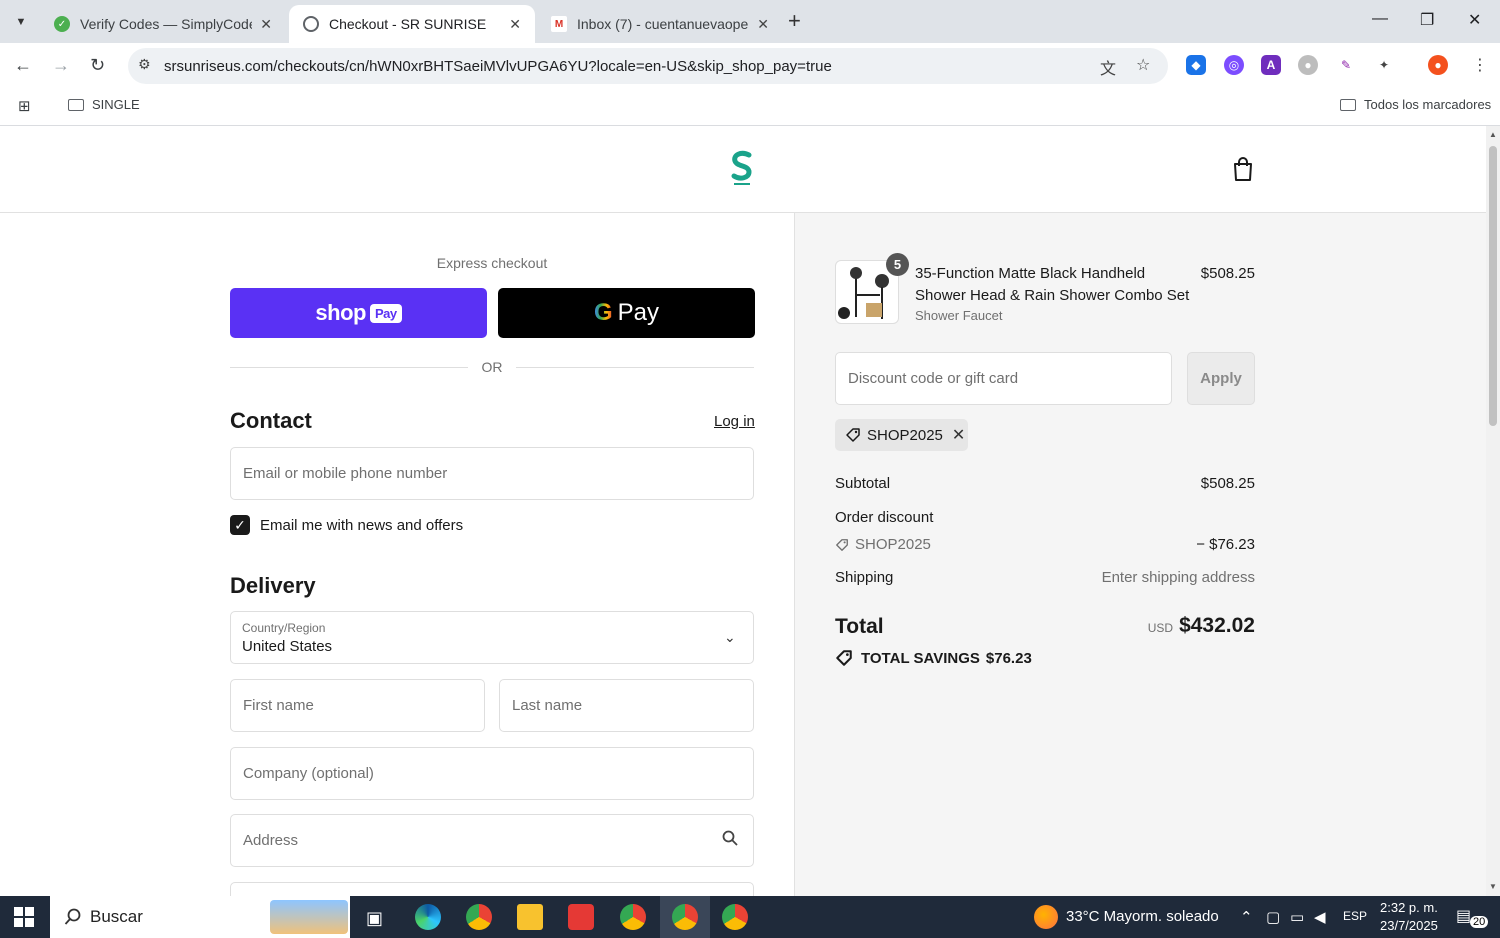  Describe the element at coordinates (1246, 917) in the screenshot. I see `chevron-up-icon: ⌃` at that location.